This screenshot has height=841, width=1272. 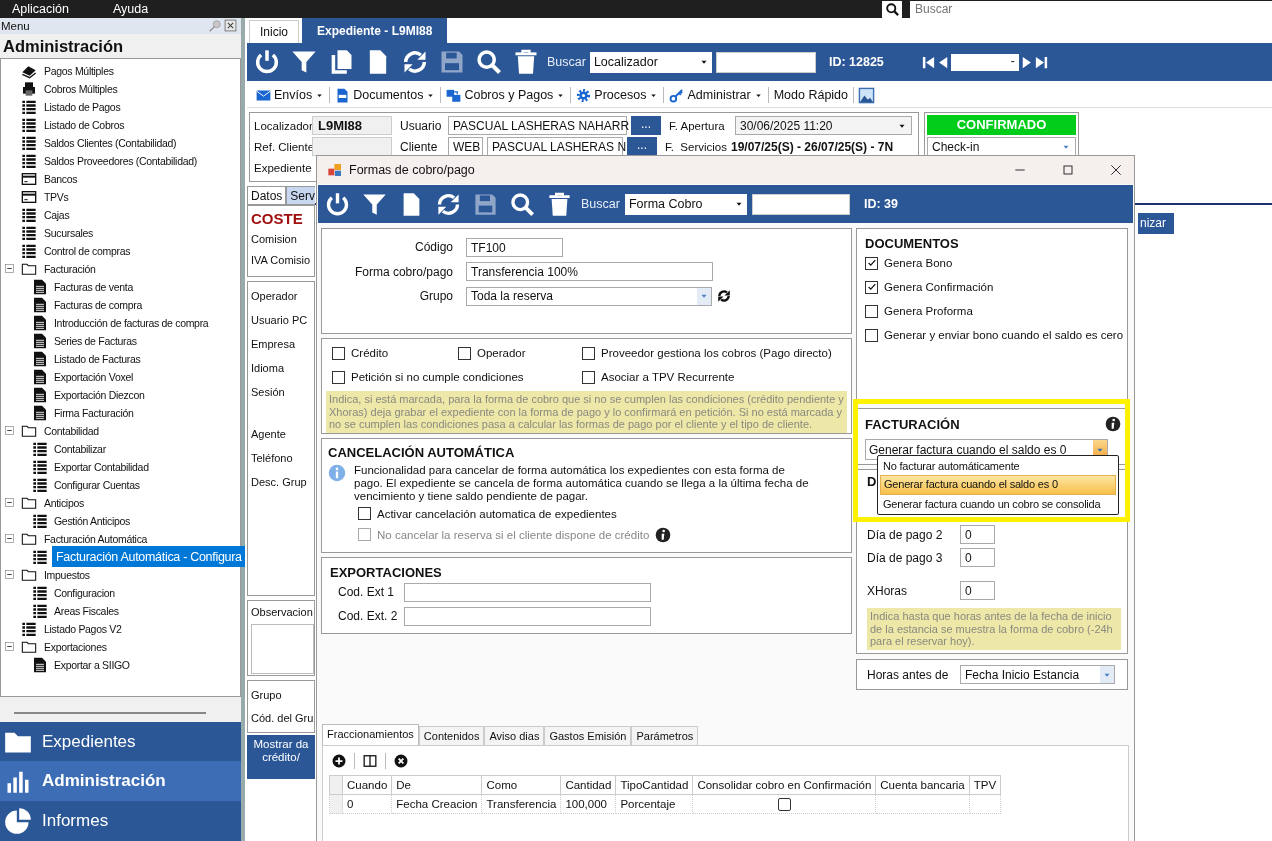 What do you see at coordinates (94, 412) in the screenshot?
I see `tree-item: Firma Facturación` at bounding box center [94, 412].